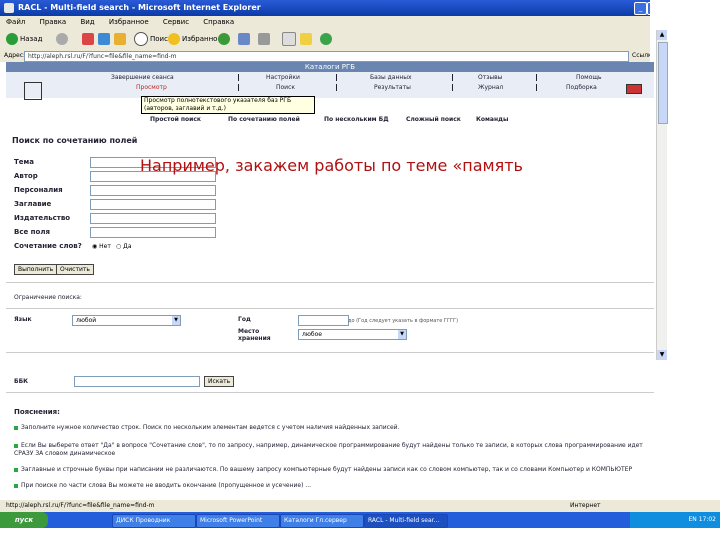 This screenshot has width=720, height=540. I want to click on messenger-icon, so click(326, 39).